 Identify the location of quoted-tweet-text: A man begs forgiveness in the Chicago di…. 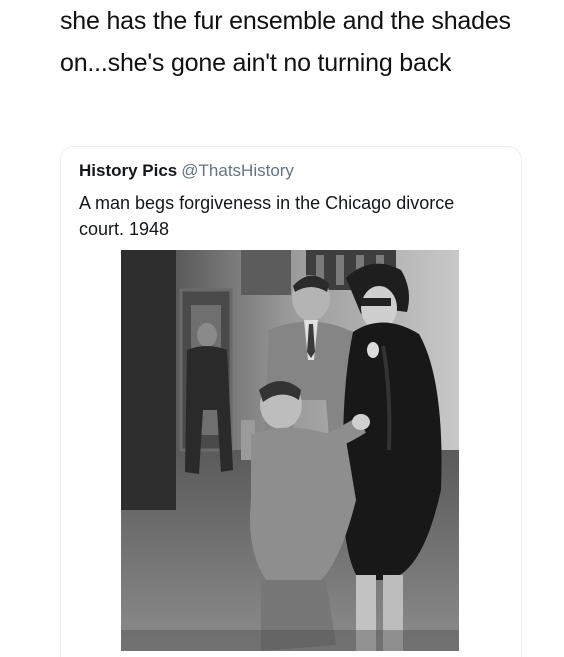
(267, 216).